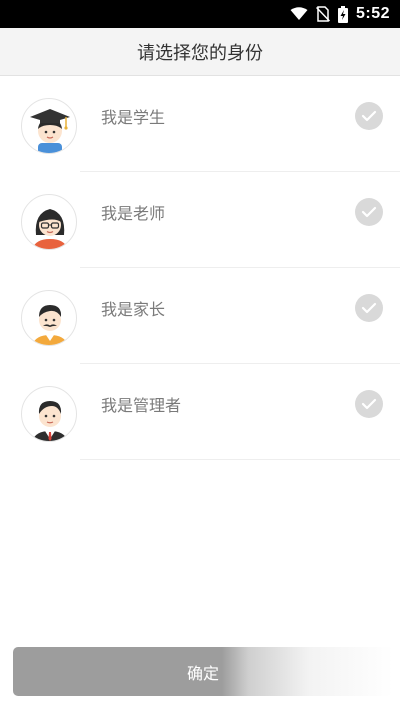 The width and height of the screenshot is (400, 710). I want to click on student-avatar-icon, so click(49, 126).